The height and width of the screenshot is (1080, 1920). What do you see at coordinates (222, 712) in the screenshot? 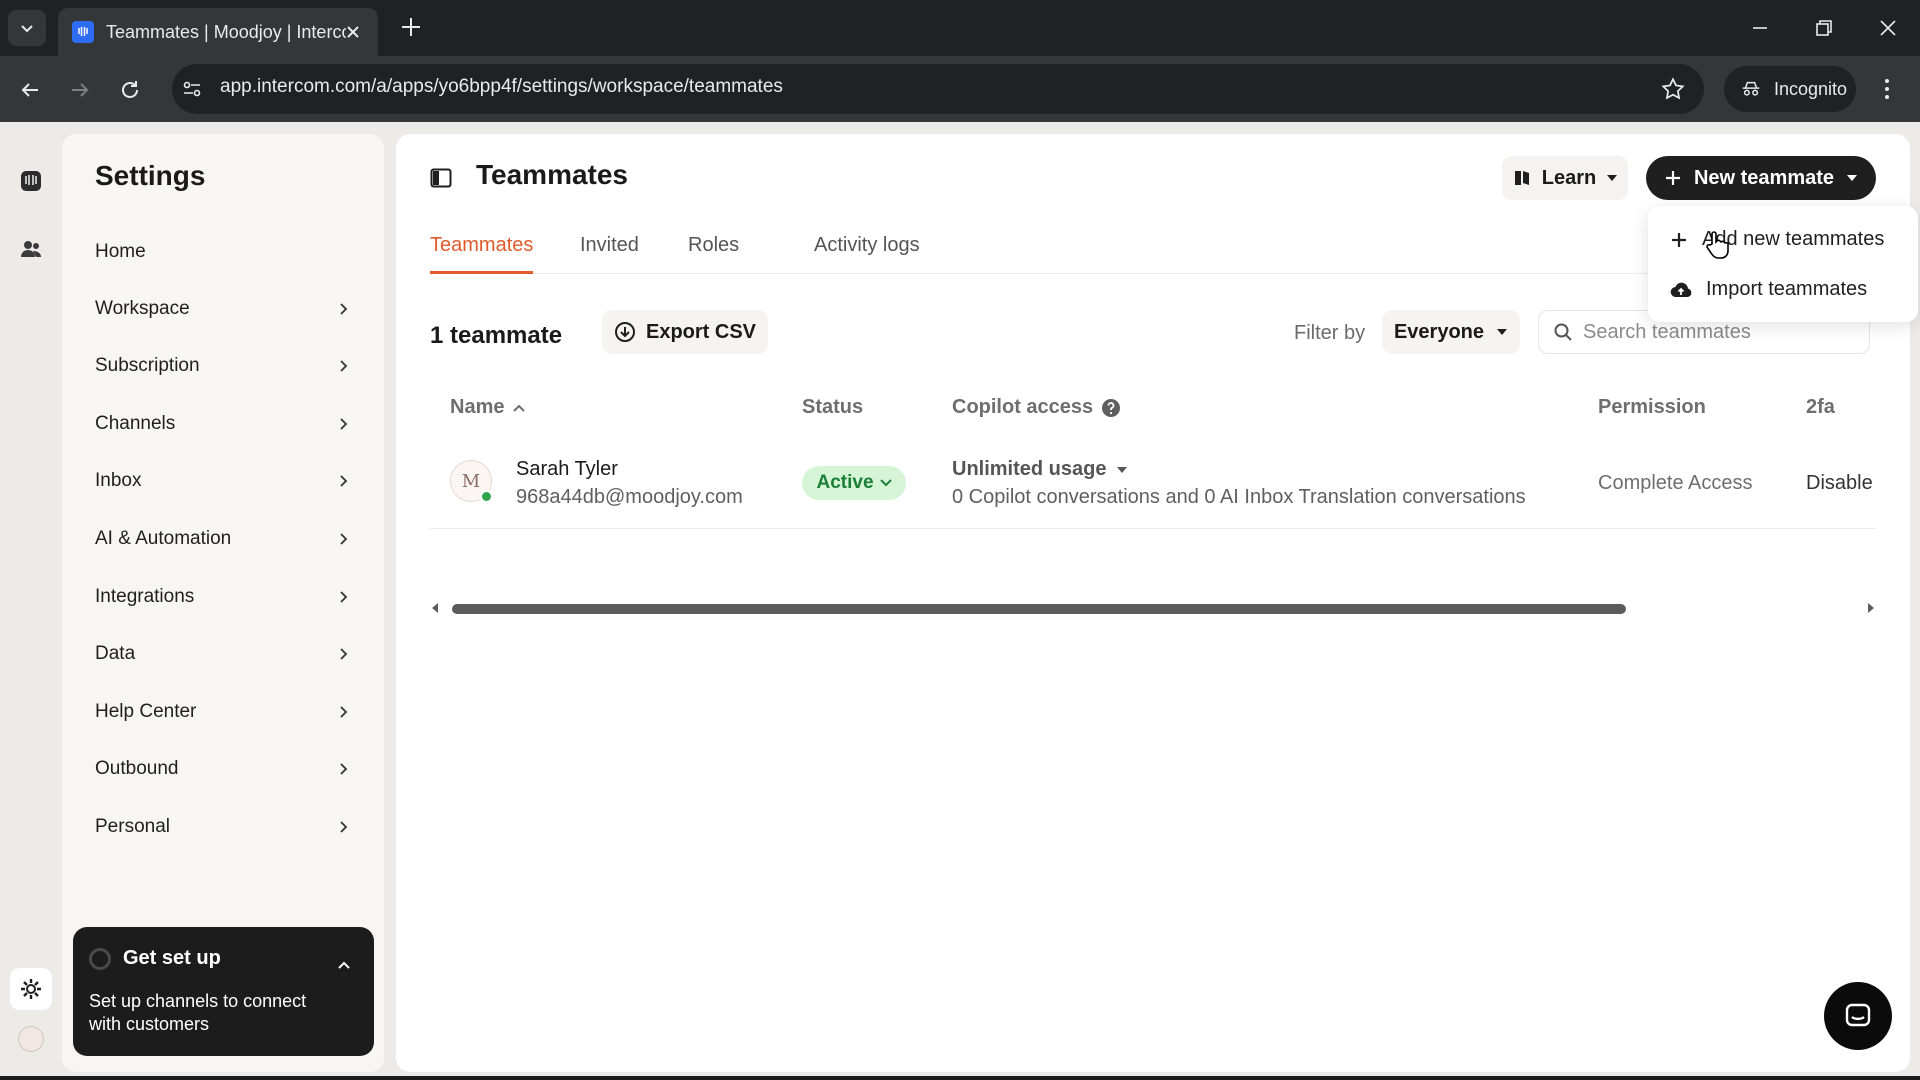
I see `sidebar-item-help-center: Help Center` at bounding box center [222, 712].